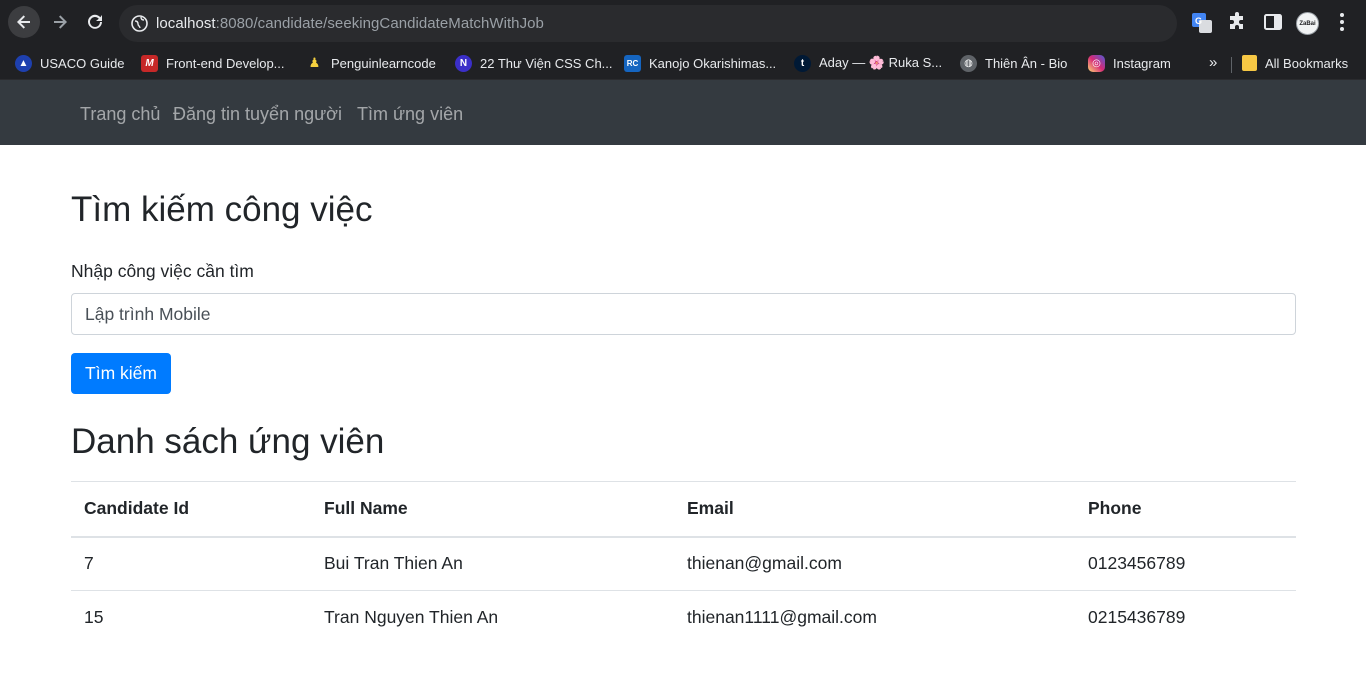 The height and width of the screenshot is (687, 1366). I want to click on column-header-email: Email, so click(874, 509).